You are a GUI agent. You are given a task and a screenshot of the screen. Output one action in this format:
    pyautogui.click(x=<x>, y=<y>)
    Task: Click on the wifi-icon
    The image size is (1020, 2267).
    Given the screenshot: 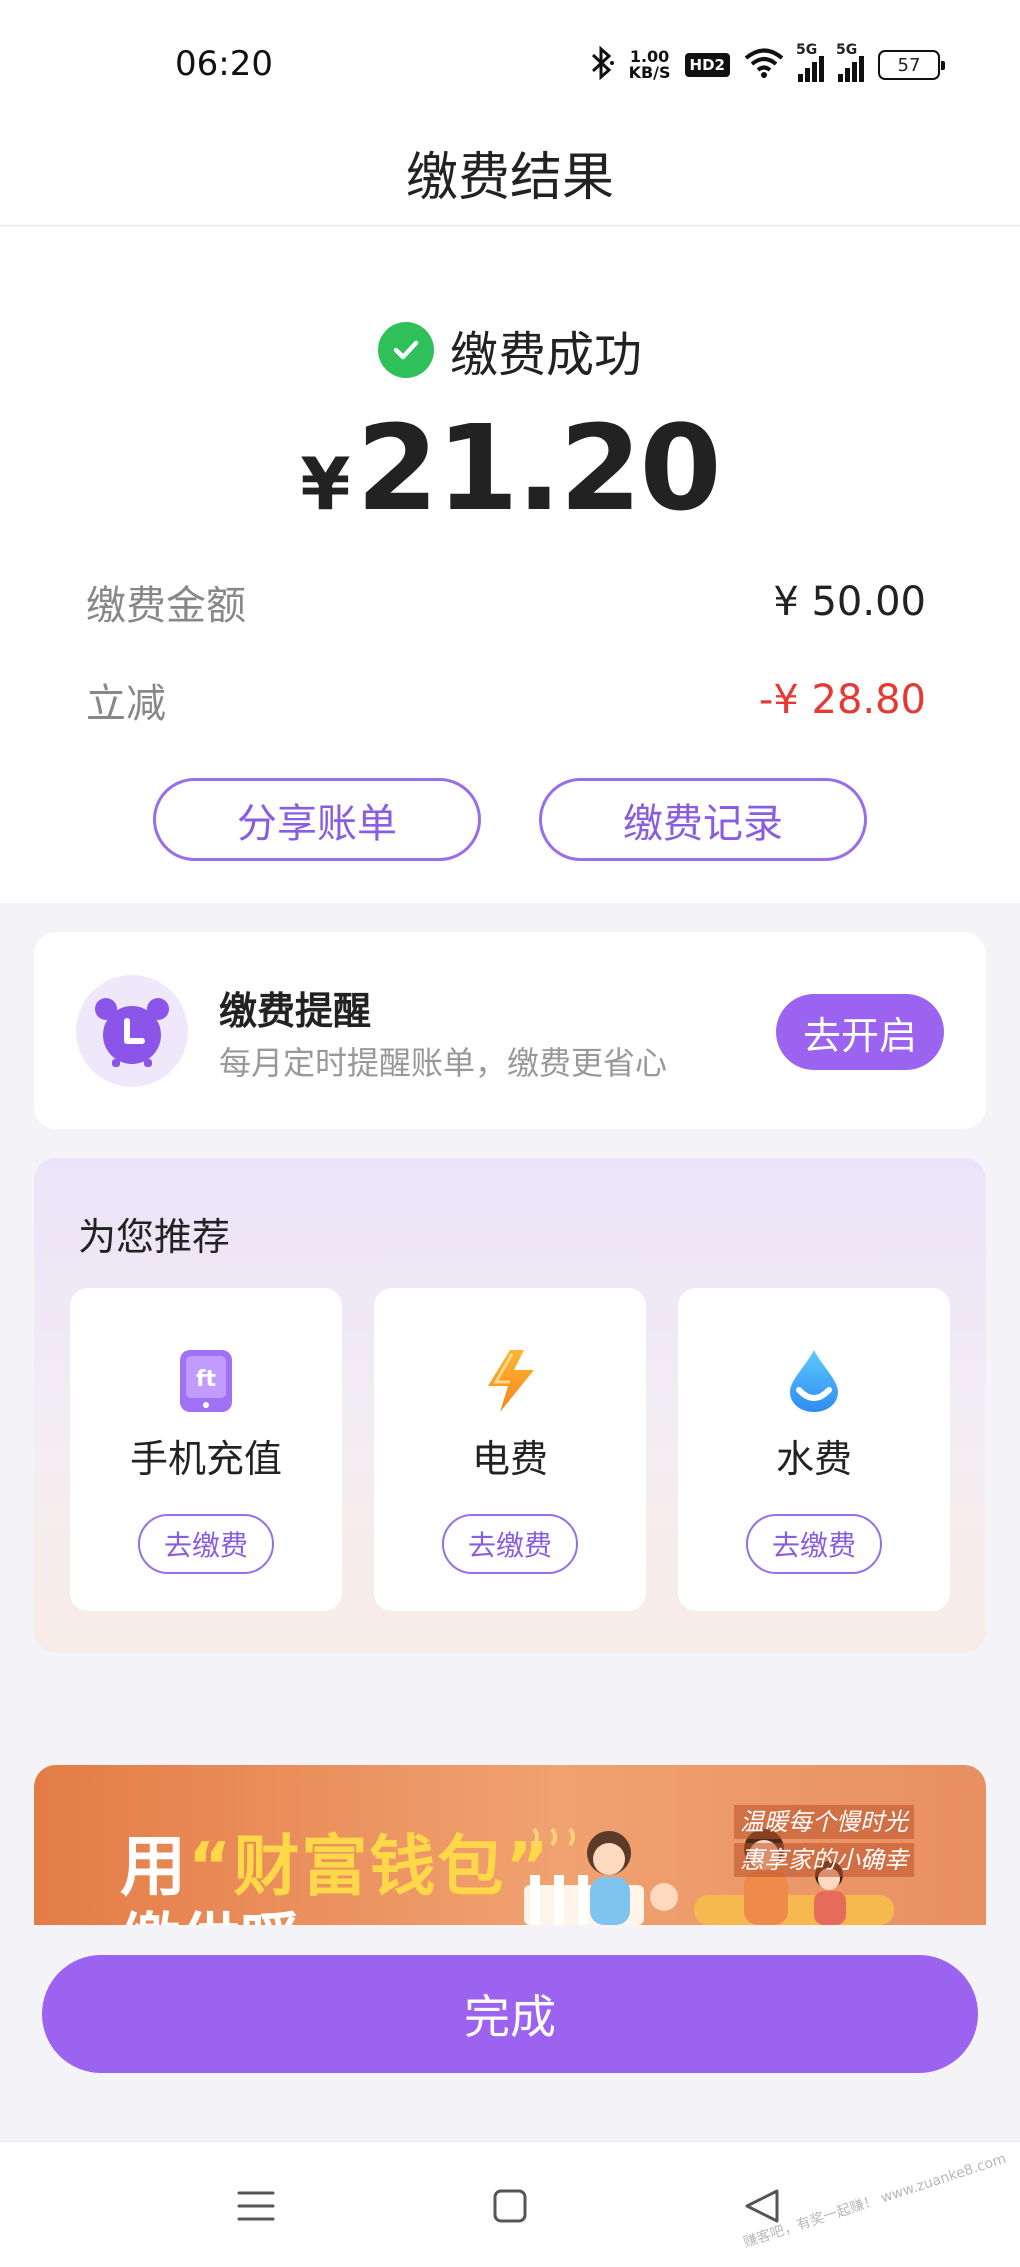 What is the action you would take?
    pyautogui.click(x=764, y=65)
    